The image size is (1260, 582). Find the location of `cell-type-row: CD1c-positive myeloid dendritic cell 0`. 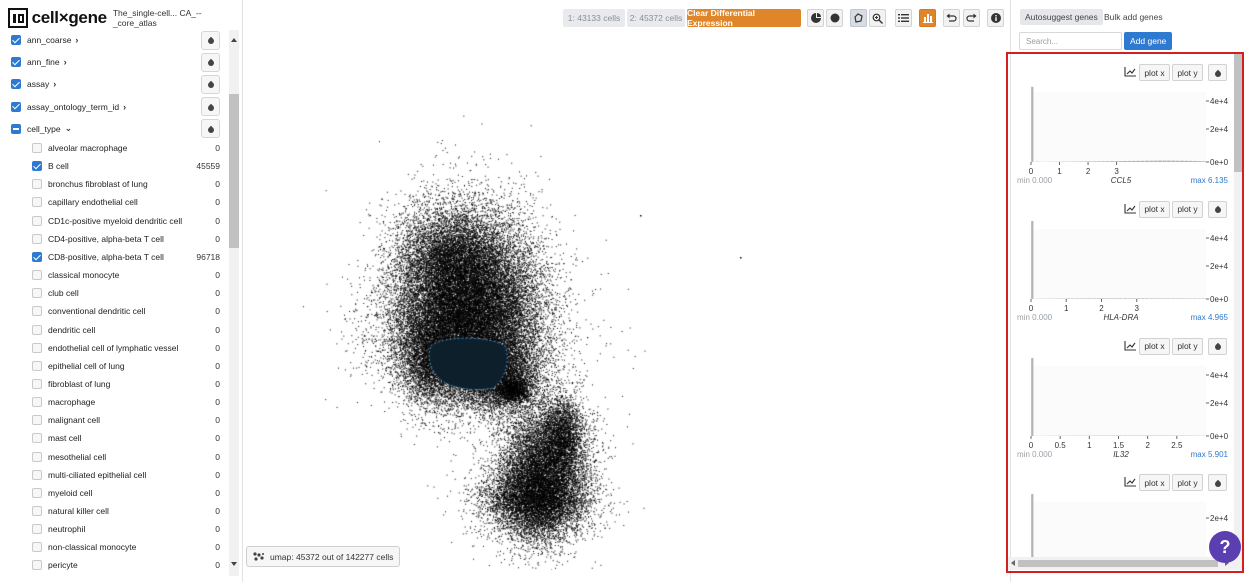

cell-type-row: CD1c-positive myeloid dendritic cell 0 is located at coordinates (114, 221).